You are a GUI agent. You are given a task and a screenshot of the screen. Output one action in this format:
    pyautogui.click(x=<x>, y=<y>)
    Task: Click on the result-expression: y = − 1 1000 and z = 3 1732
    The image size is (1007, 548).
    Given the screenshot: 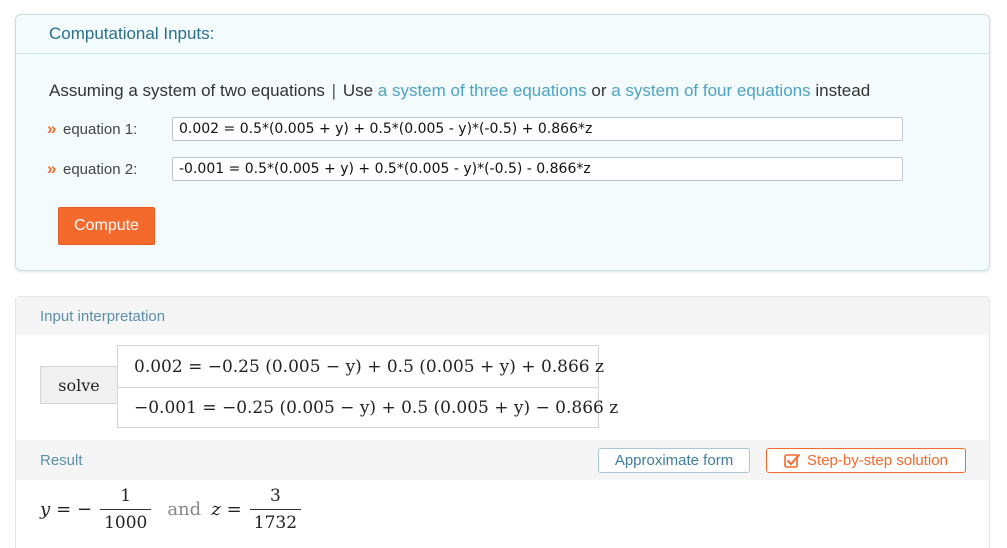 What is the action you would take?
    pyautogui.click(x=171, y=509)
    